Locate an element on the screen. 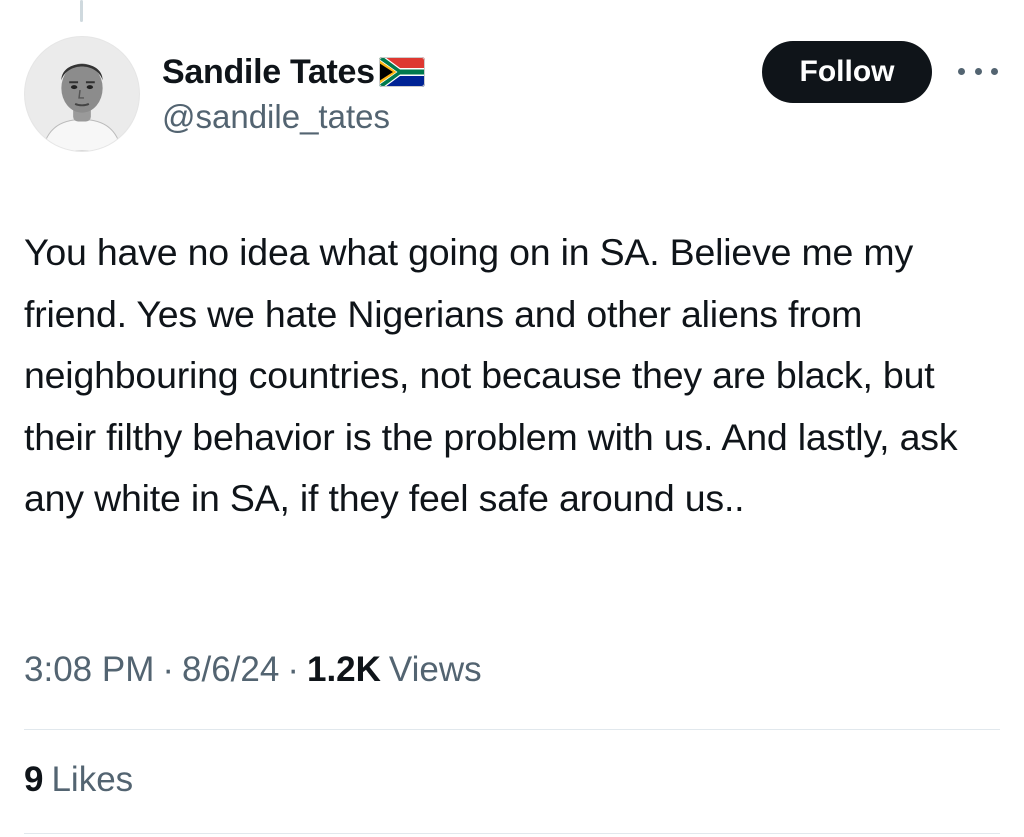 The image size is (1024, 837). views-count: 1.2K is located at coordinates (344, 670).